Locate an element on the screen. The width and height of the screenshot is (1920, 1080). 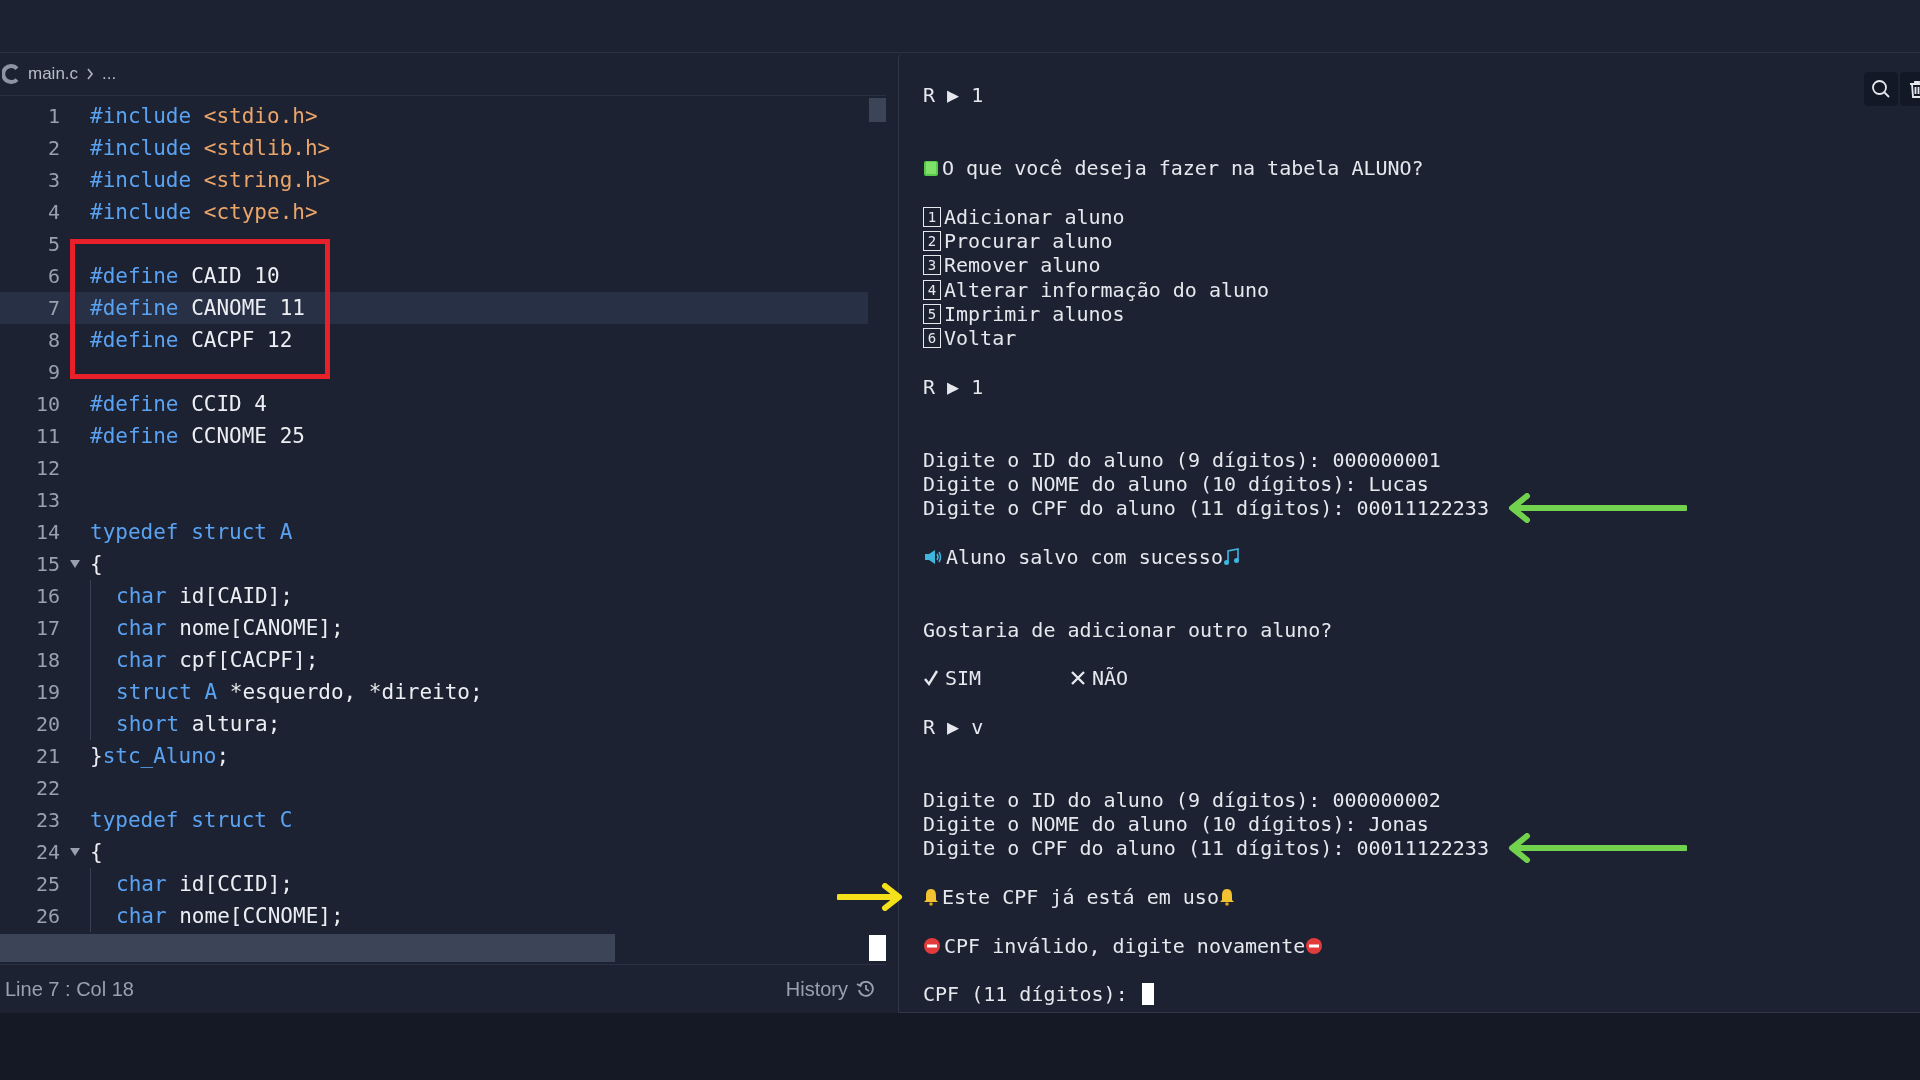
check-icon is located at coordinates (931, 678).